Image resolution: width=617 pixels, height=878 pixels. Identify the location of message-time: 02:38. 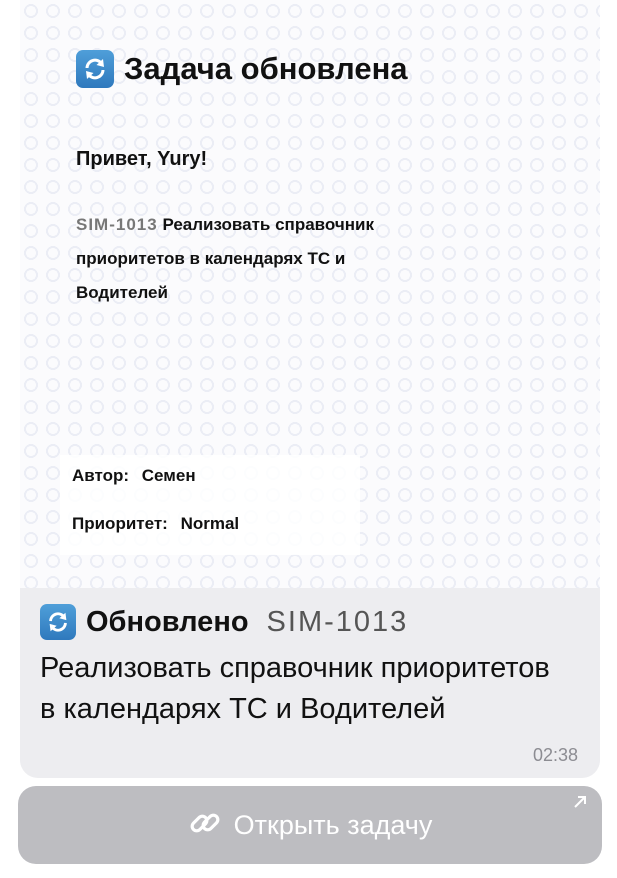
(555, 755).